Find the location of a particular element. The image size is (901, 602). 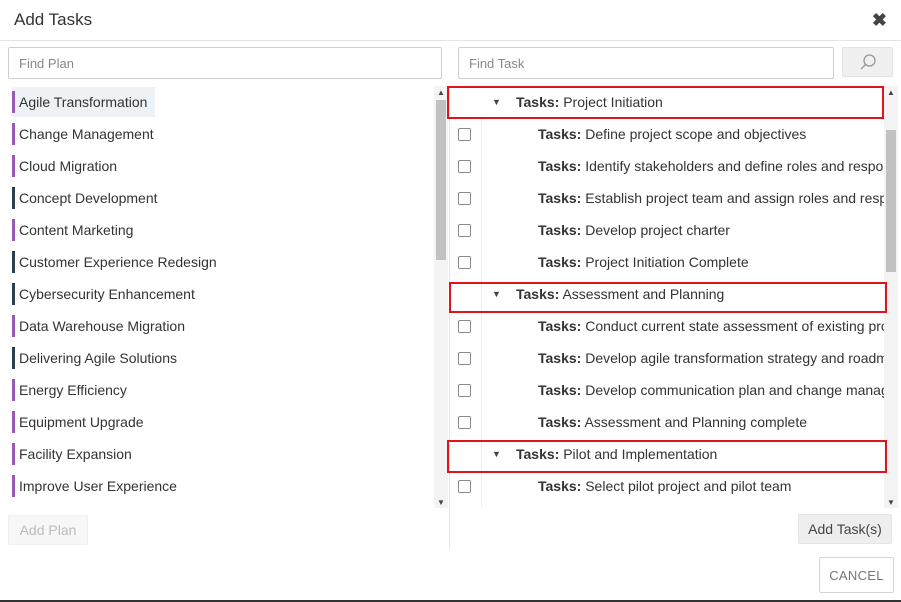

plan-item: Equipment Upgrade is located at coordinates (82, 422).